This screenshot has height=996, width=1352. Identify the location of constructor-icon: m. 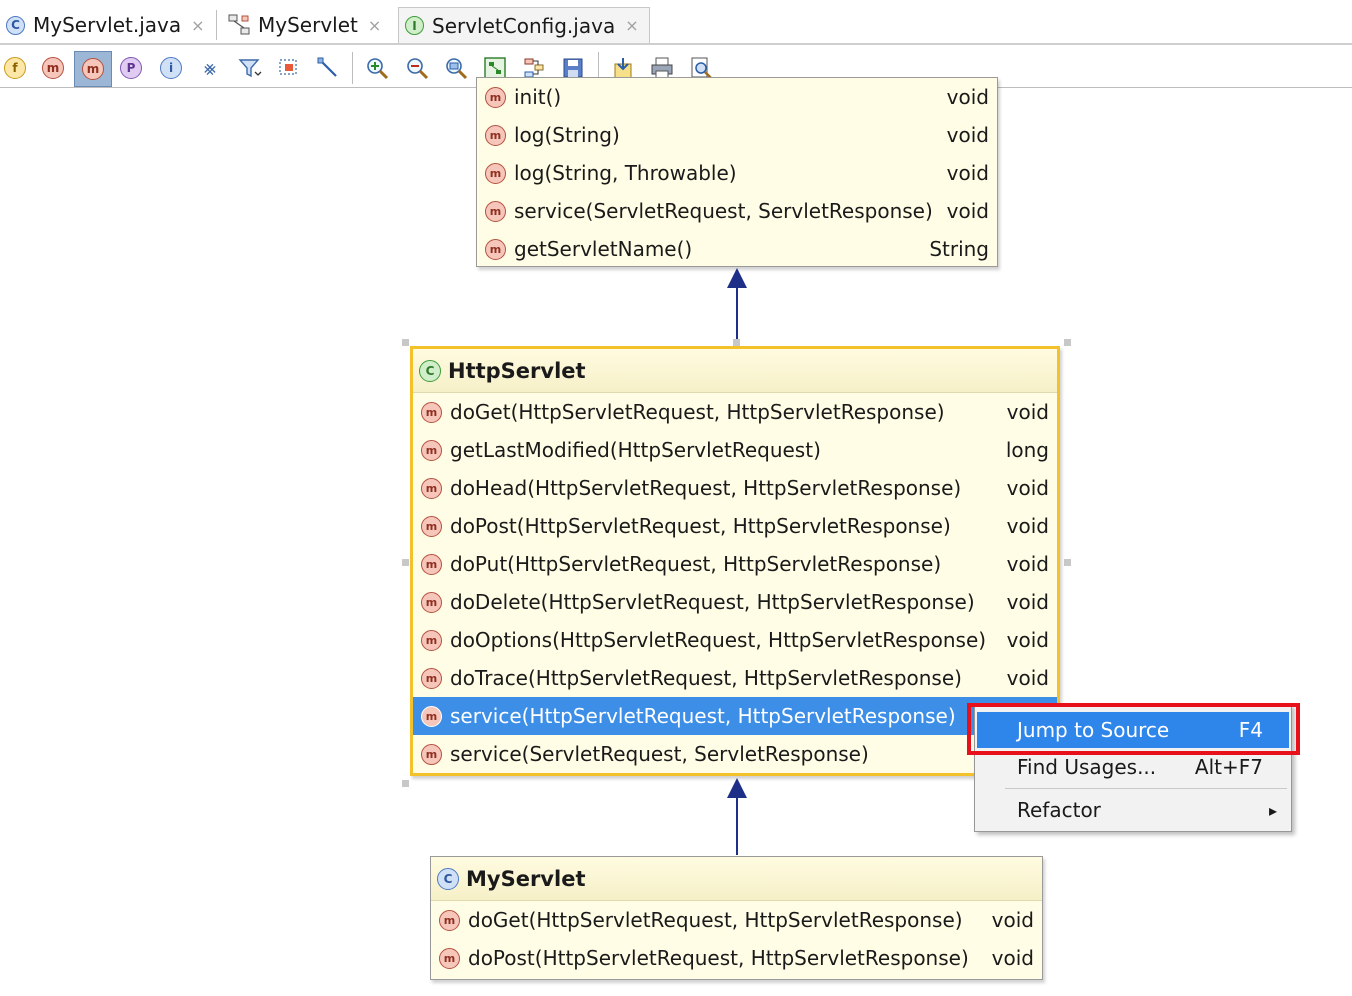
(53, 68).